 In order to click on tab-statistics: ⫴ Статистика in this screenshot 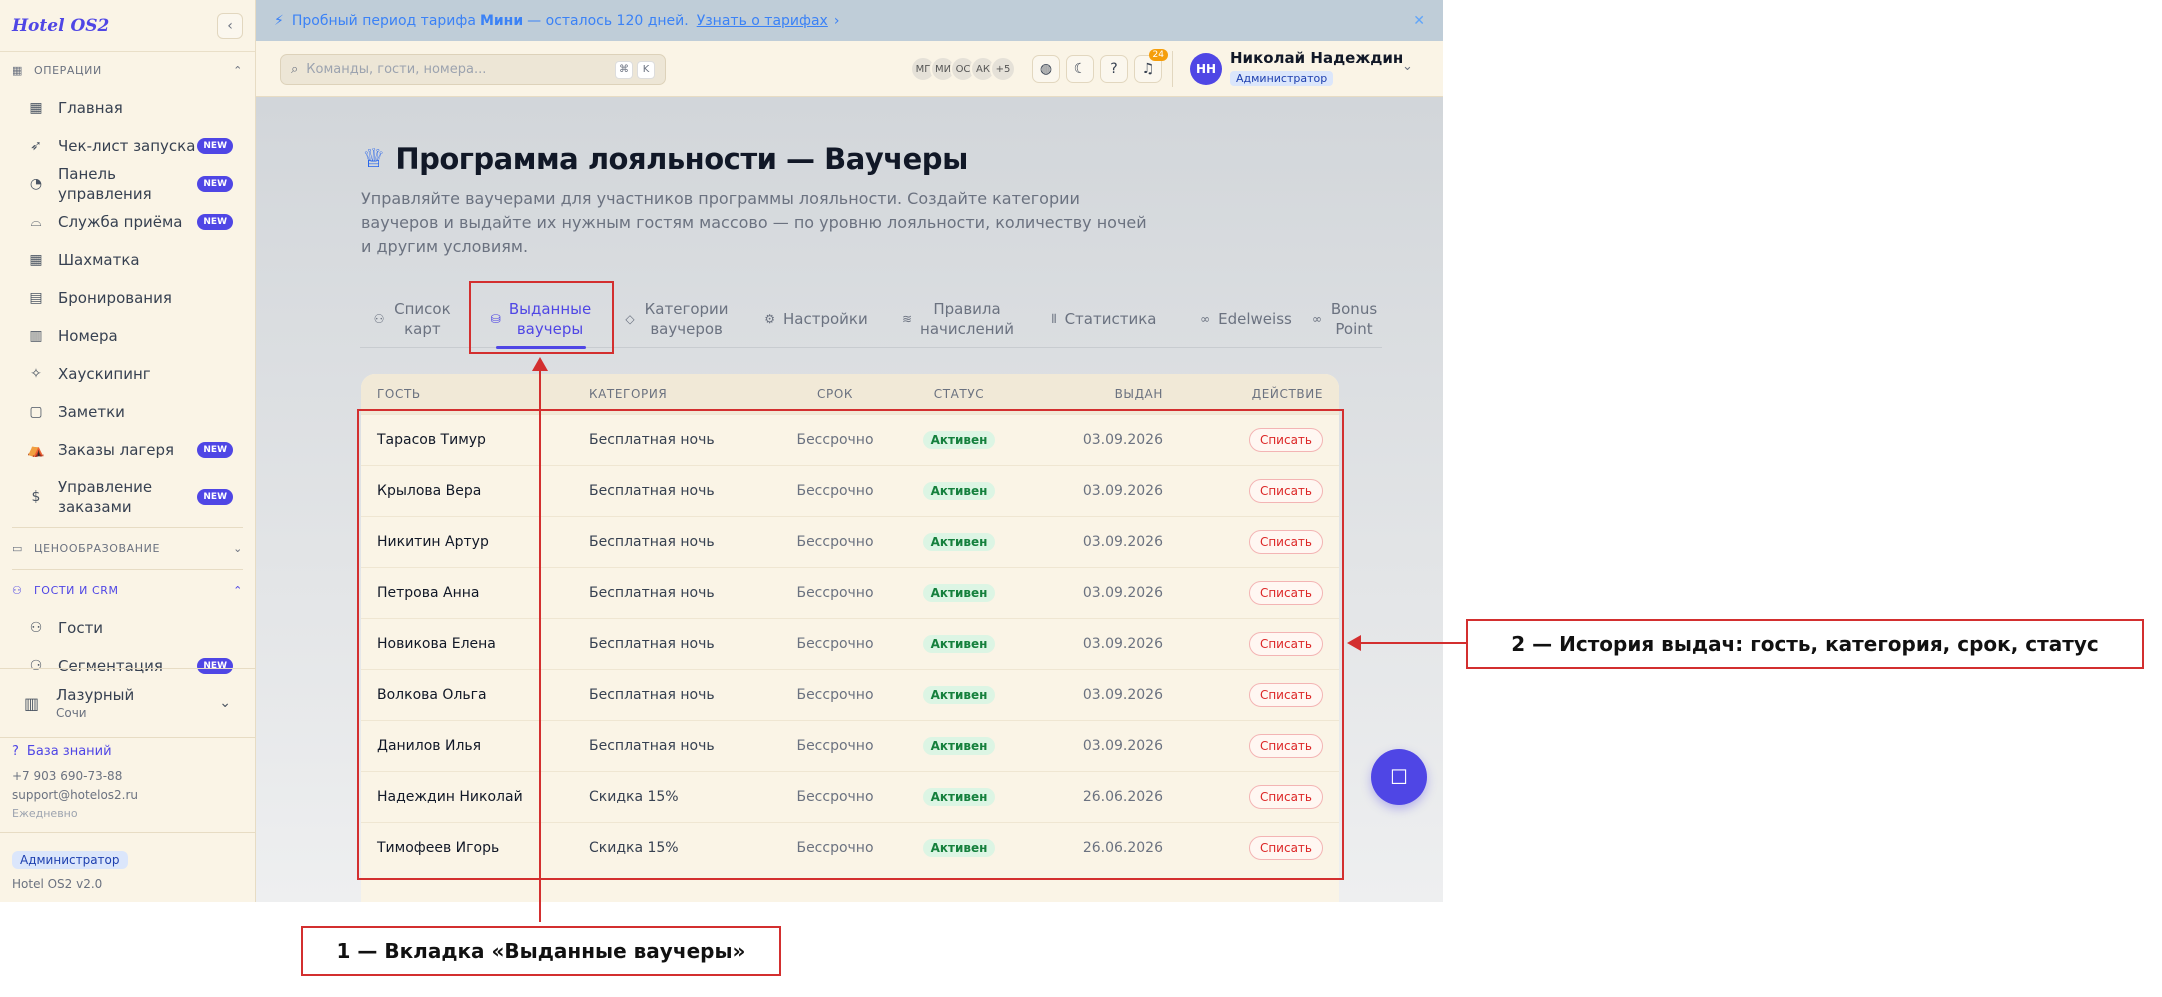, I will do `click(1104, 319)`.